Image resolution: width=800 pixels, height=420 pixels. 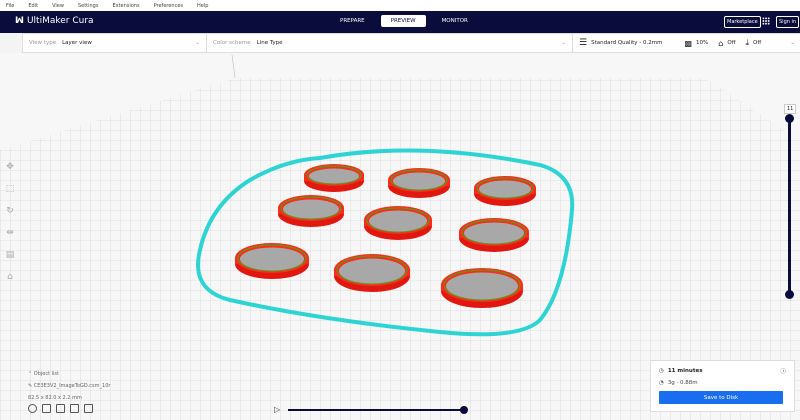 What do you see at coordinates (390, 43) in the screenshot?
I see `color-scheme-select: Color scheme Line Type ⌄` at bounding box center [390, 43].